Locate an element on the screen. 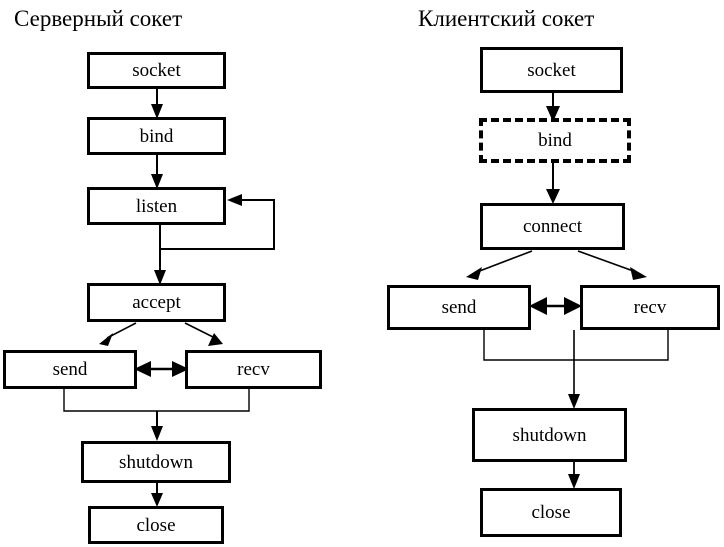 The width and height of the screenshot is (724, 547). server-column-title: Серверный сокет is located at coordinates (98, 18).